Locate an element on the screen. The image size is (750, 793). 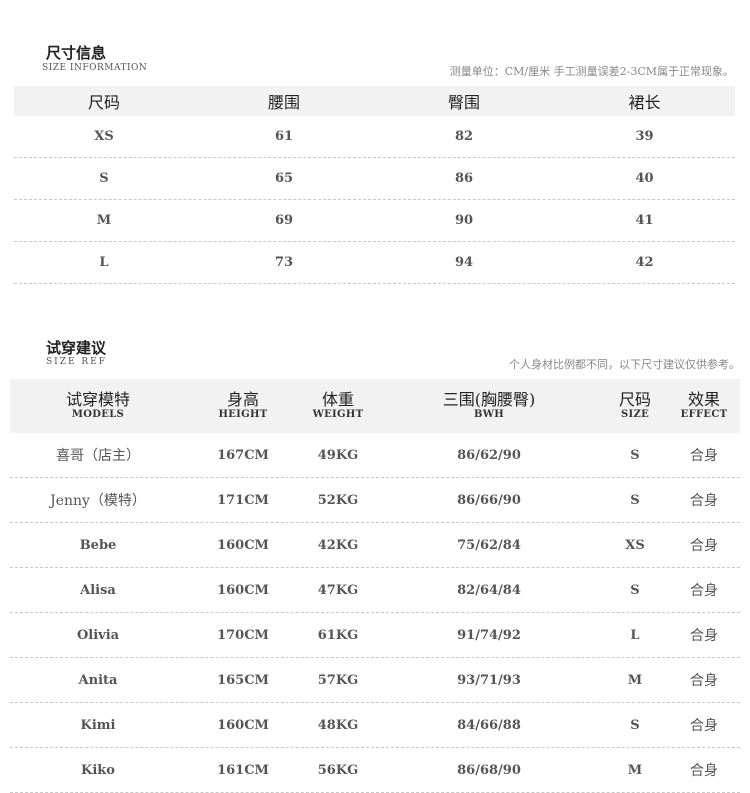
cell-skirt-length: 41 is located at coordinates (644, 220).